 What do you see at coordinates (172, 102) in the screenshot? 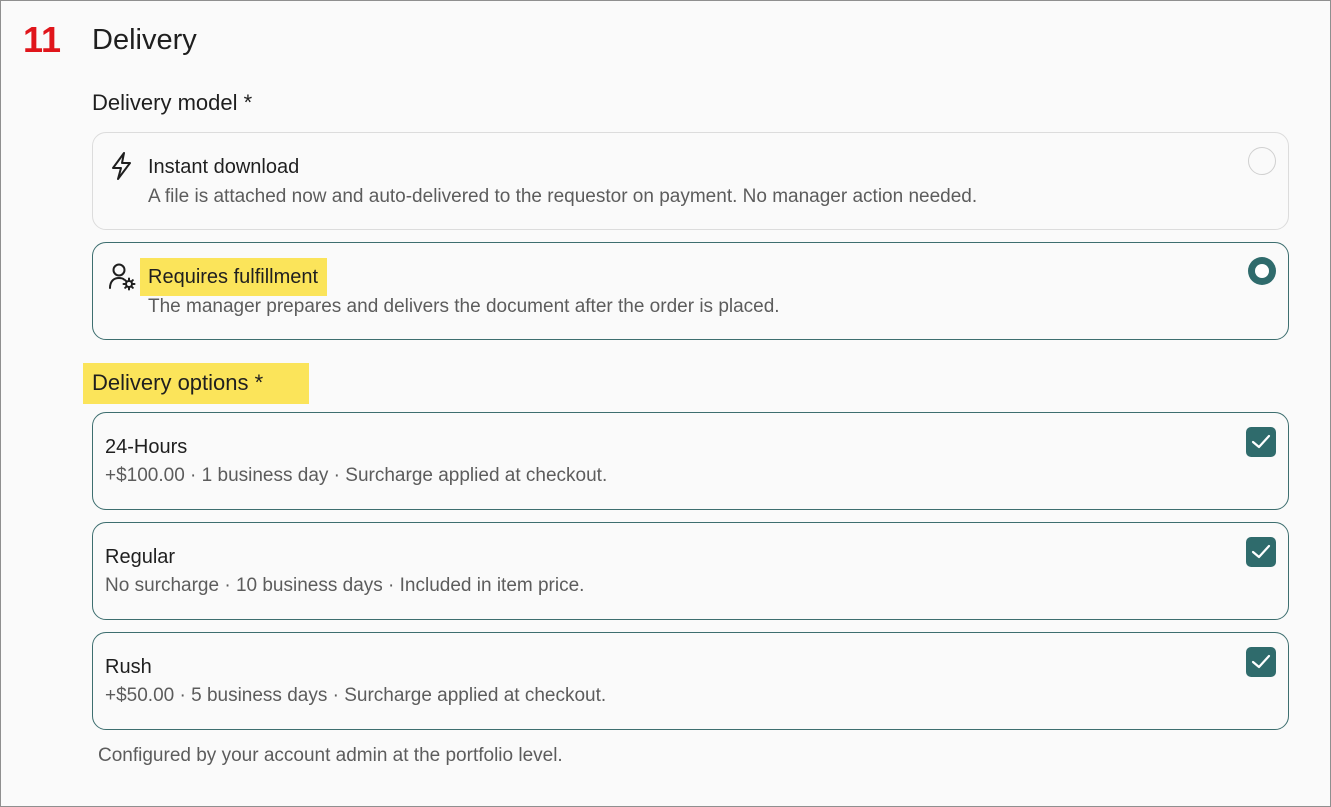
I see `delivery-model-label: Delivery model *` at bounding box center [172, 102].